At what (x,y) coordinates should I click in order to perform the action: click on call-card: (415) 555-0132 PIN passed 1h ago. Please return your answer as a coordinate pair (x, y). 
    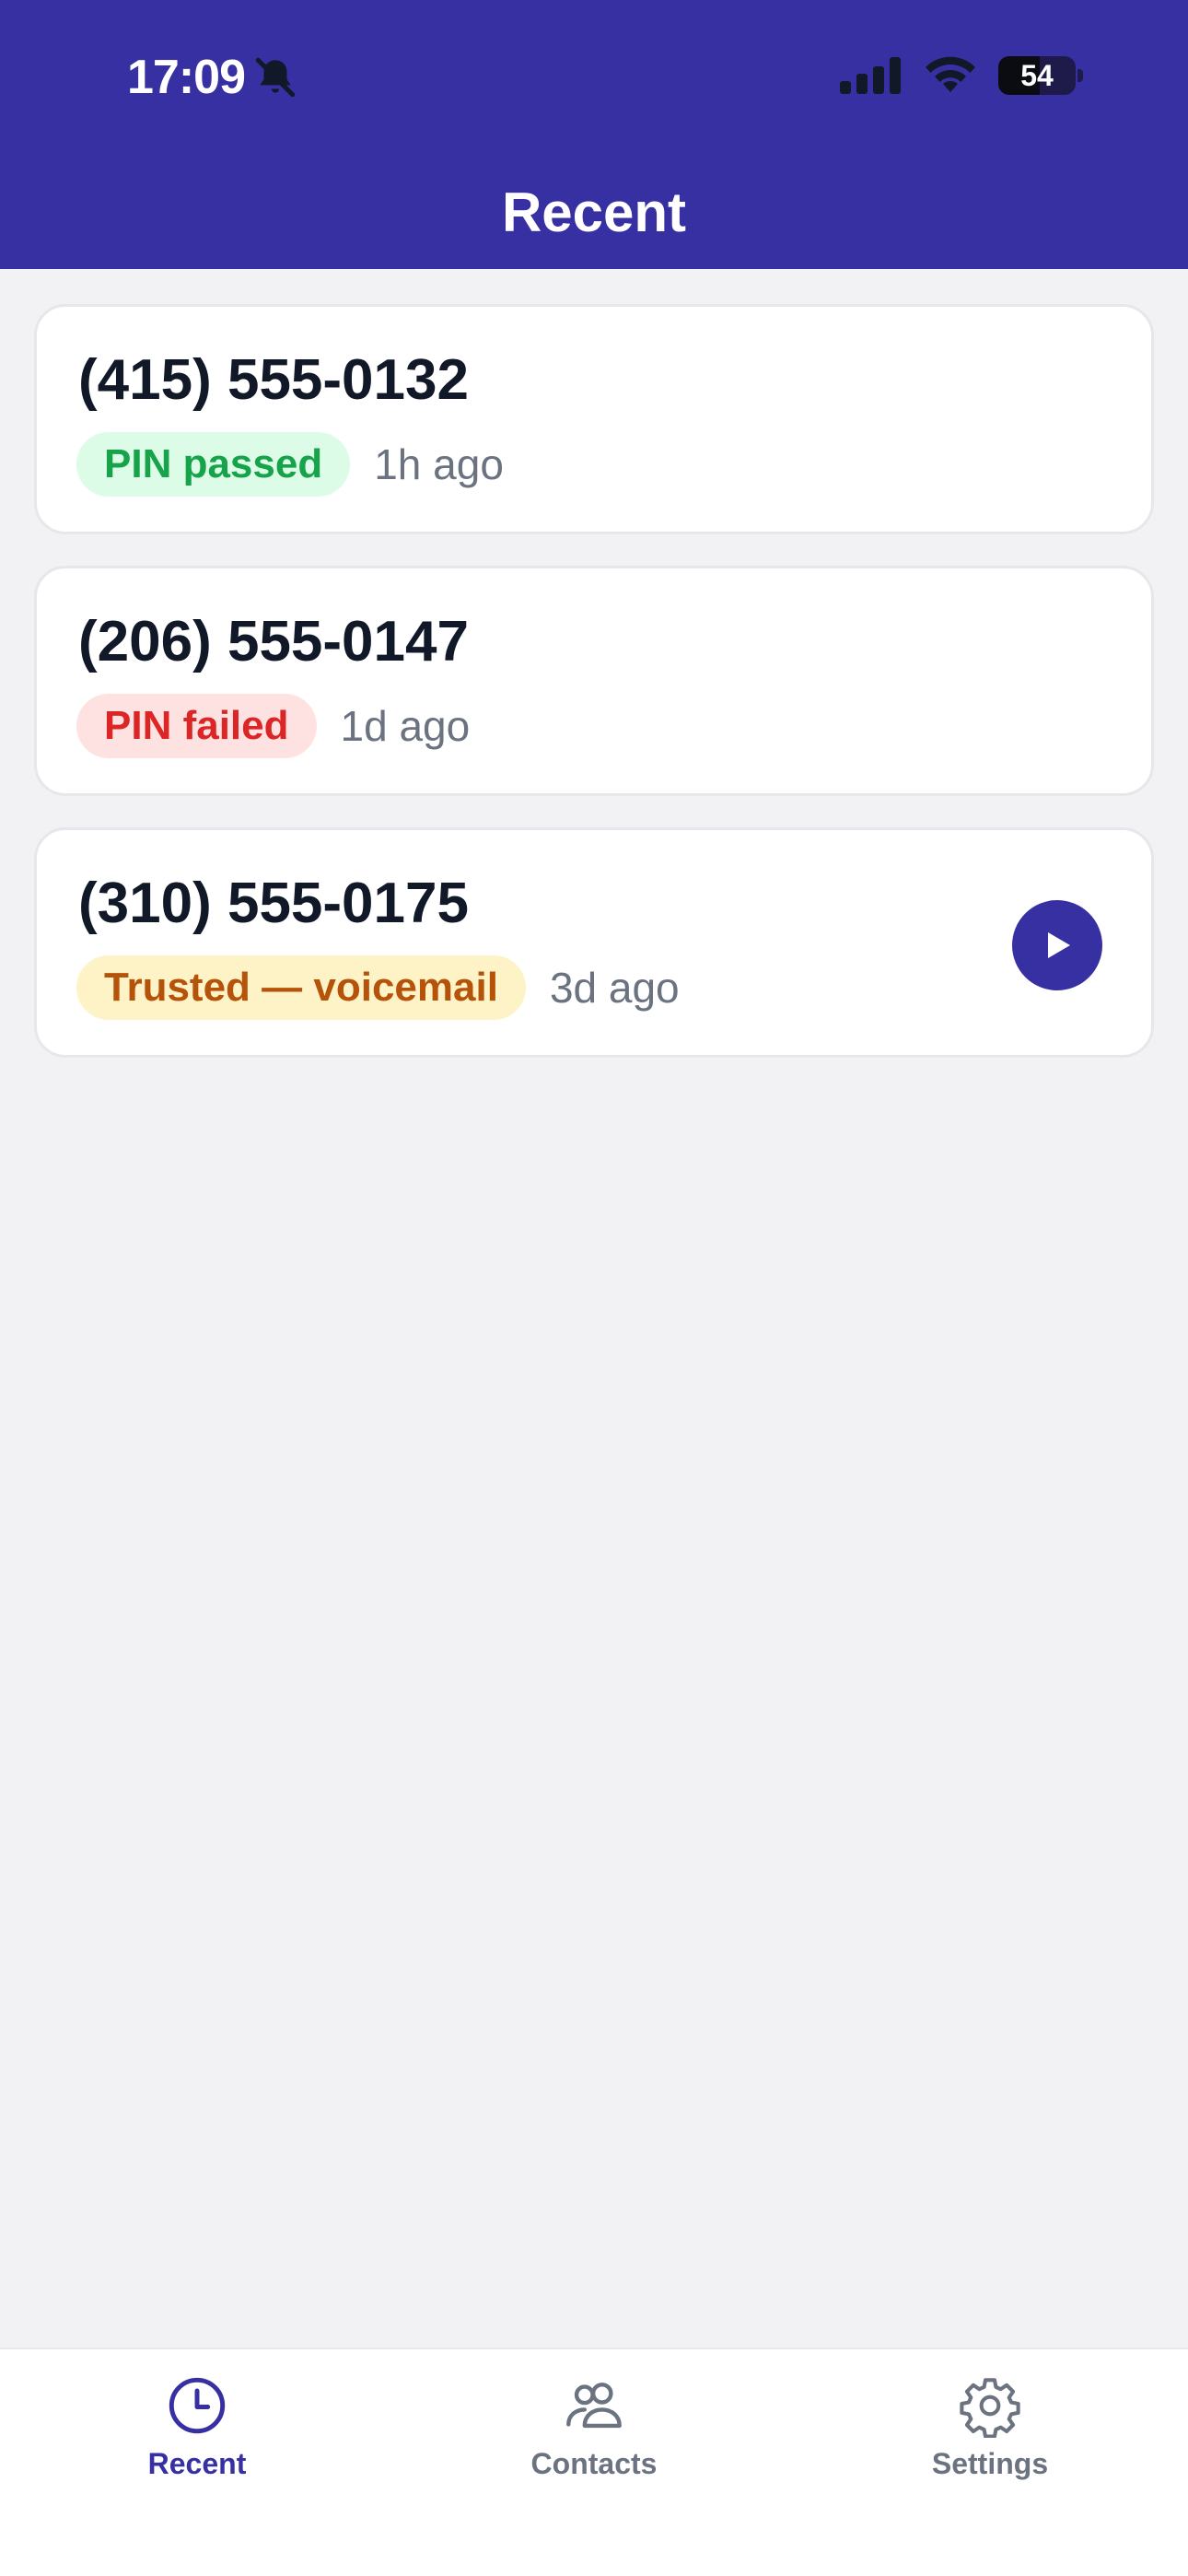
    Looking at the image, I should click on (594, 419).